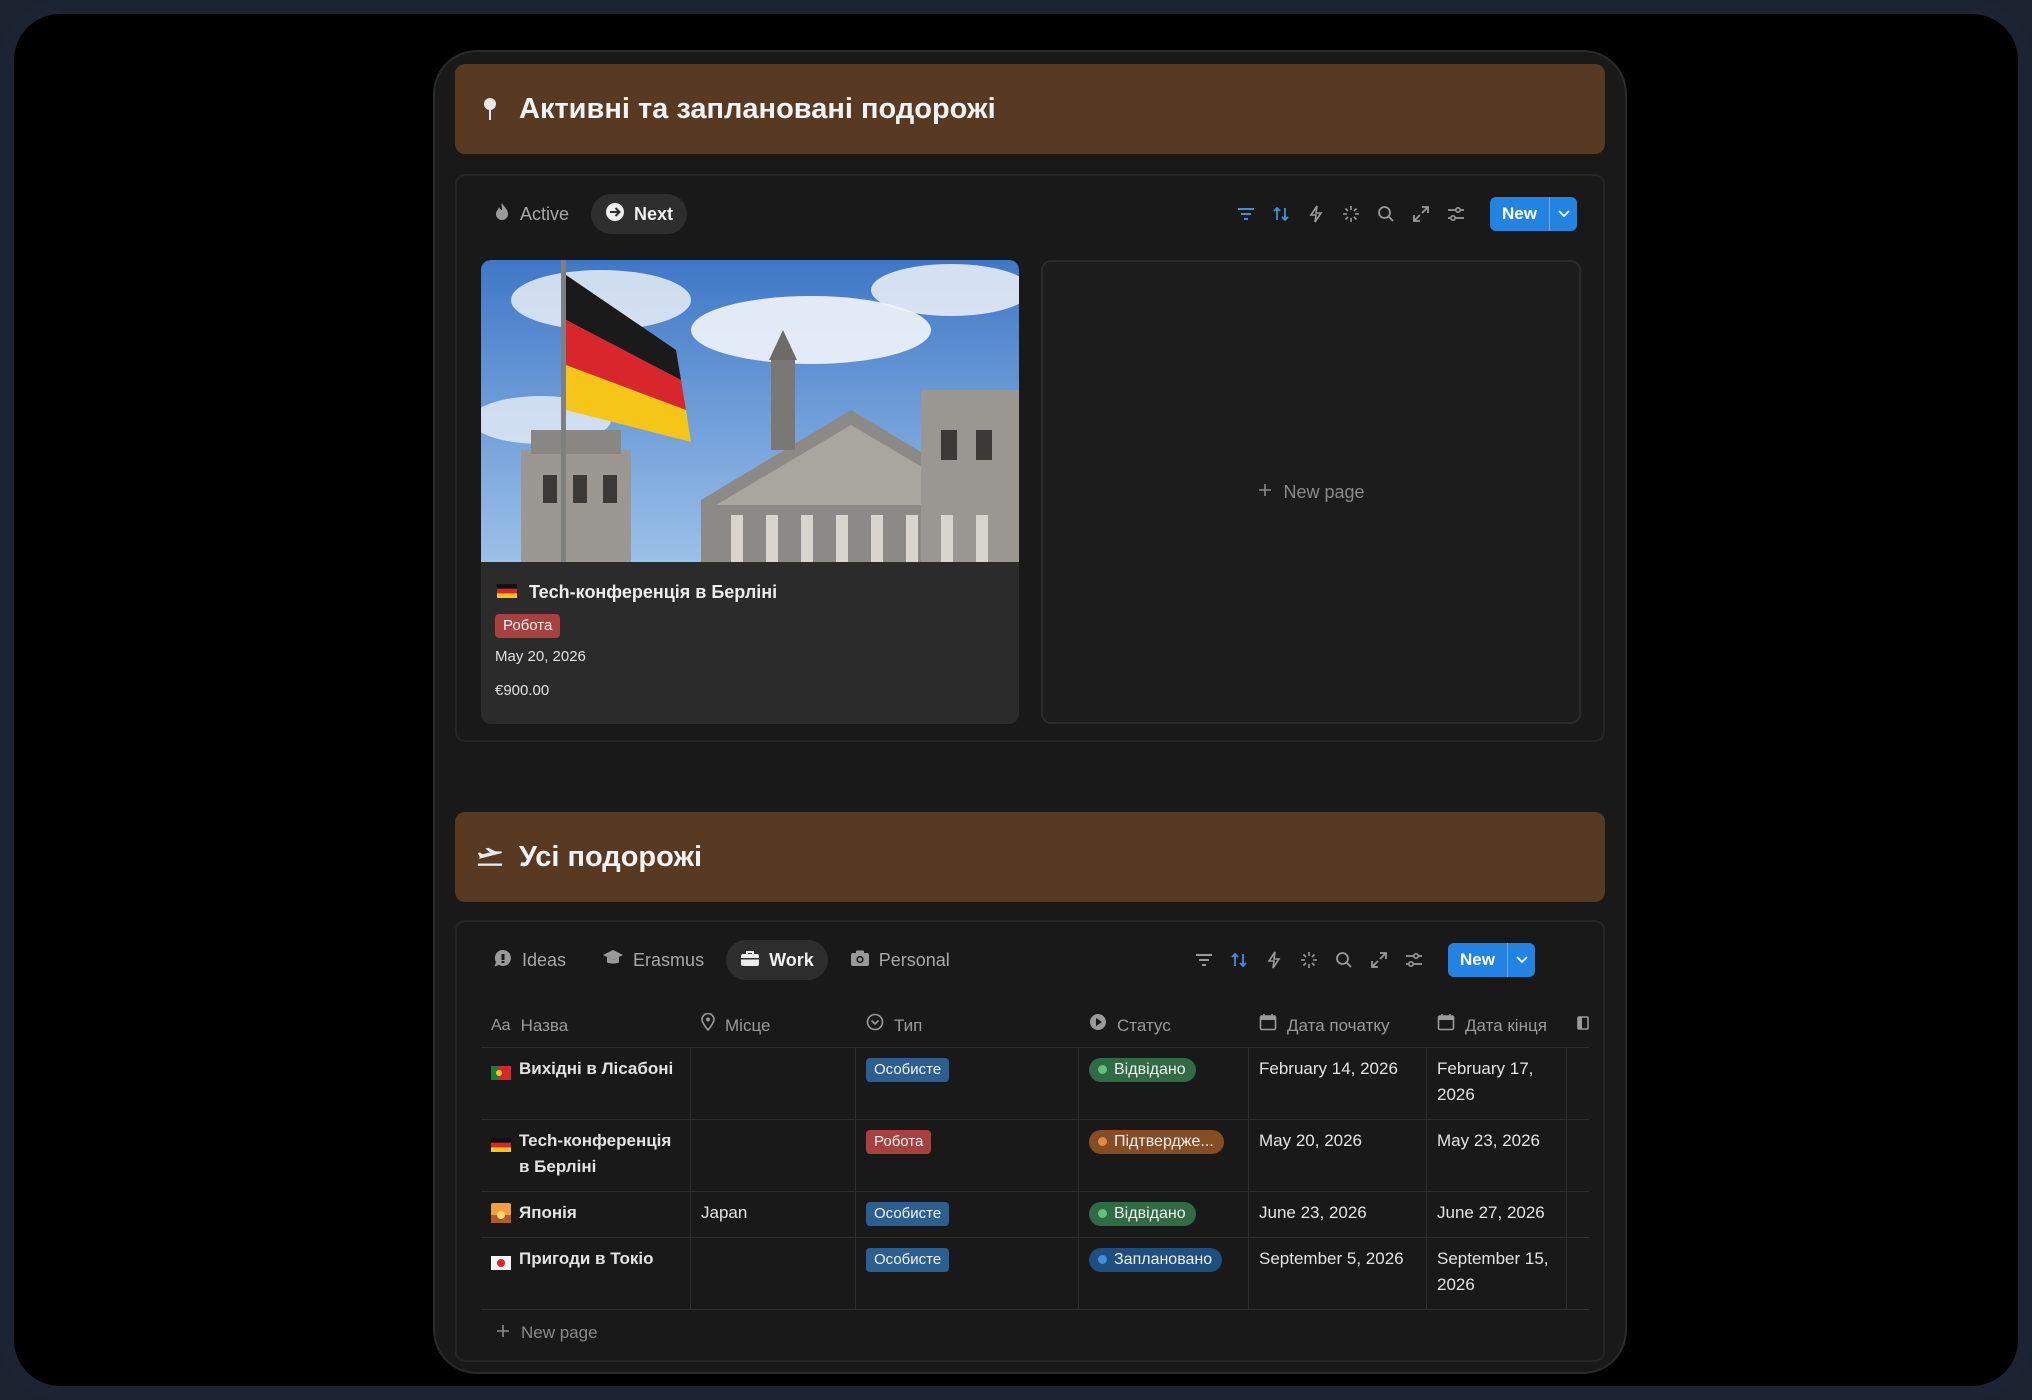  Describe the element at coordinates (721, 960) in the screenshot. I see `view-tabs: Ideas Erasmus Work Personal` at that location.